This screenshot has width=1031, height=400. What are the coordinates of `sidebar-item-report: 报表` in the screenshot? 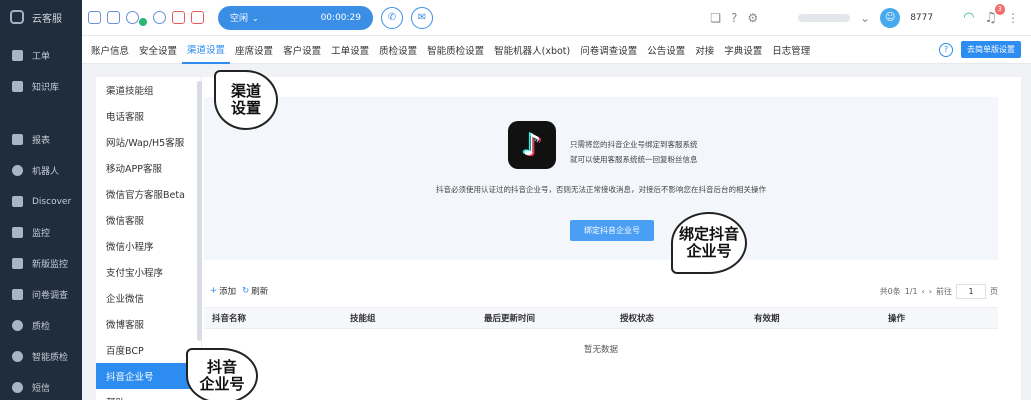 It's located at (41, 139).